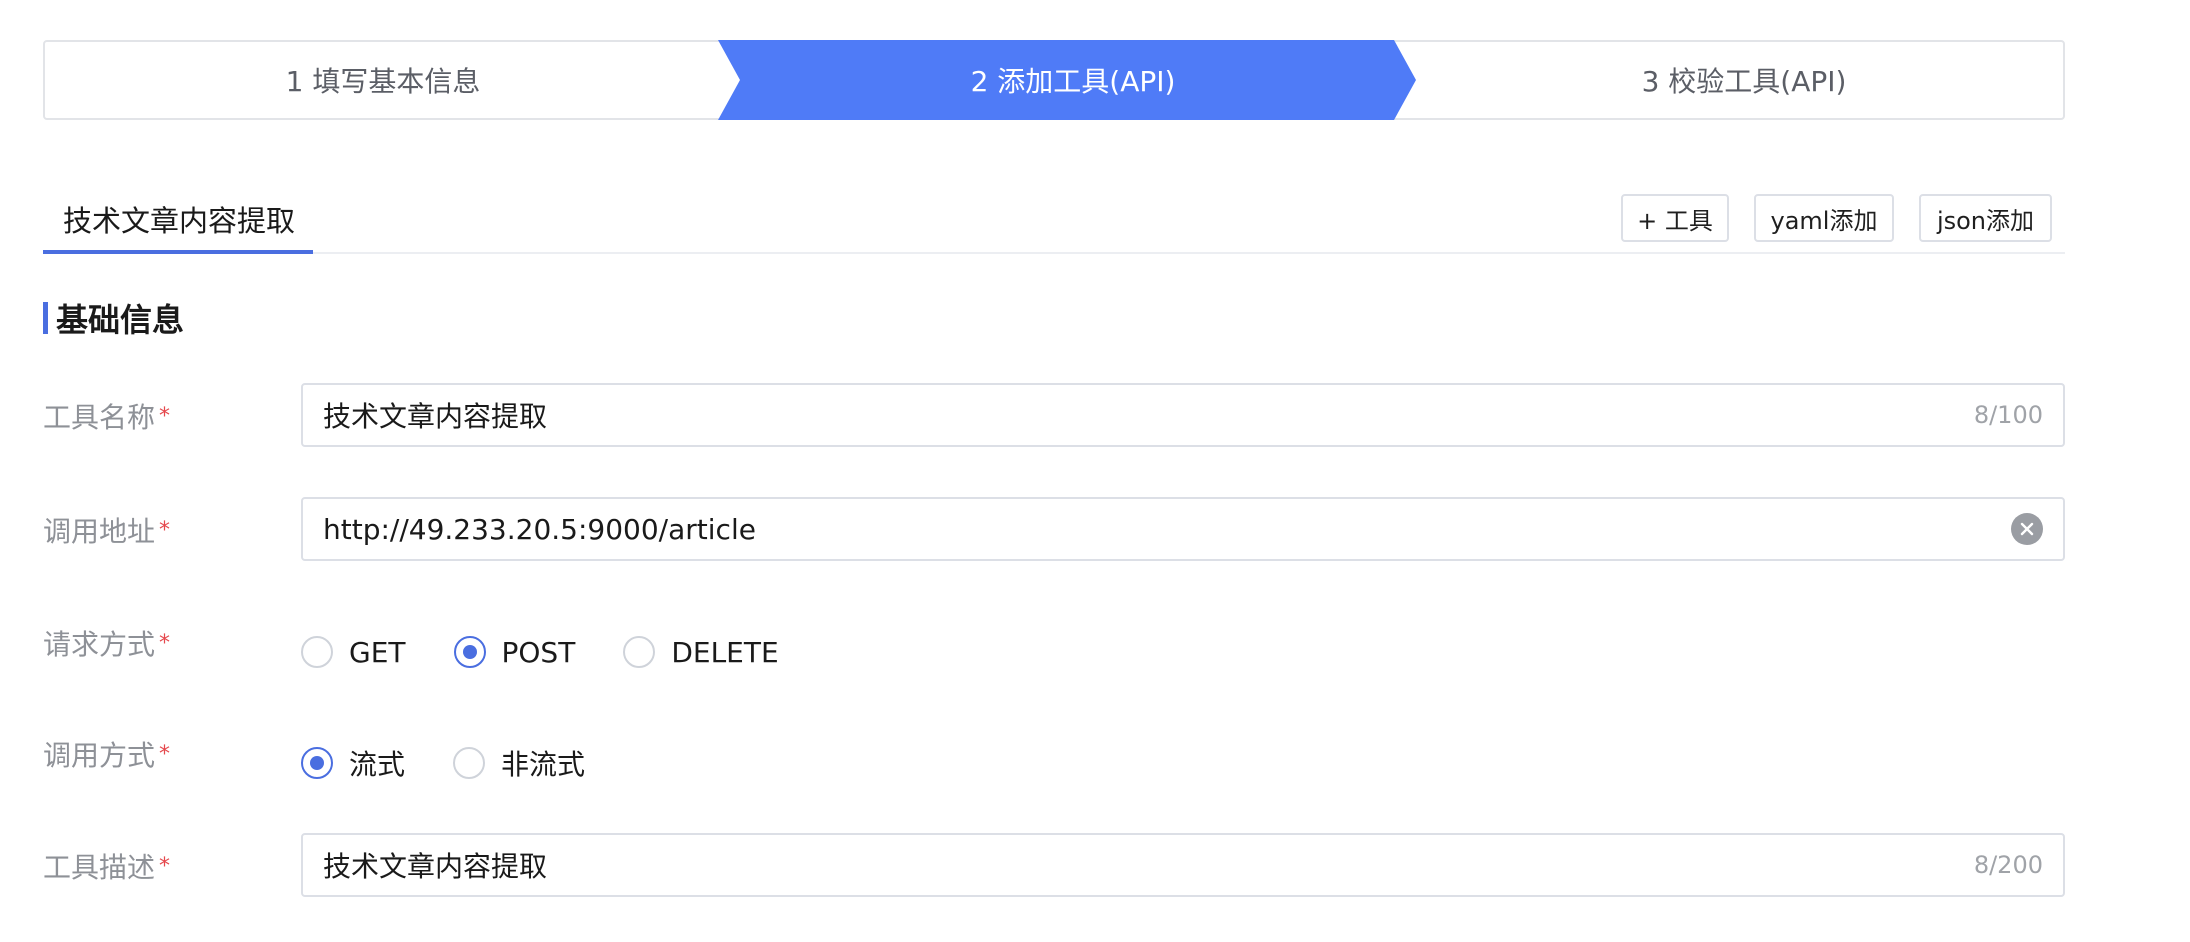 This screenshot has height=942, width=2190. I want to click on tab-tool: 技术文章内容提取, so click(178, 219).